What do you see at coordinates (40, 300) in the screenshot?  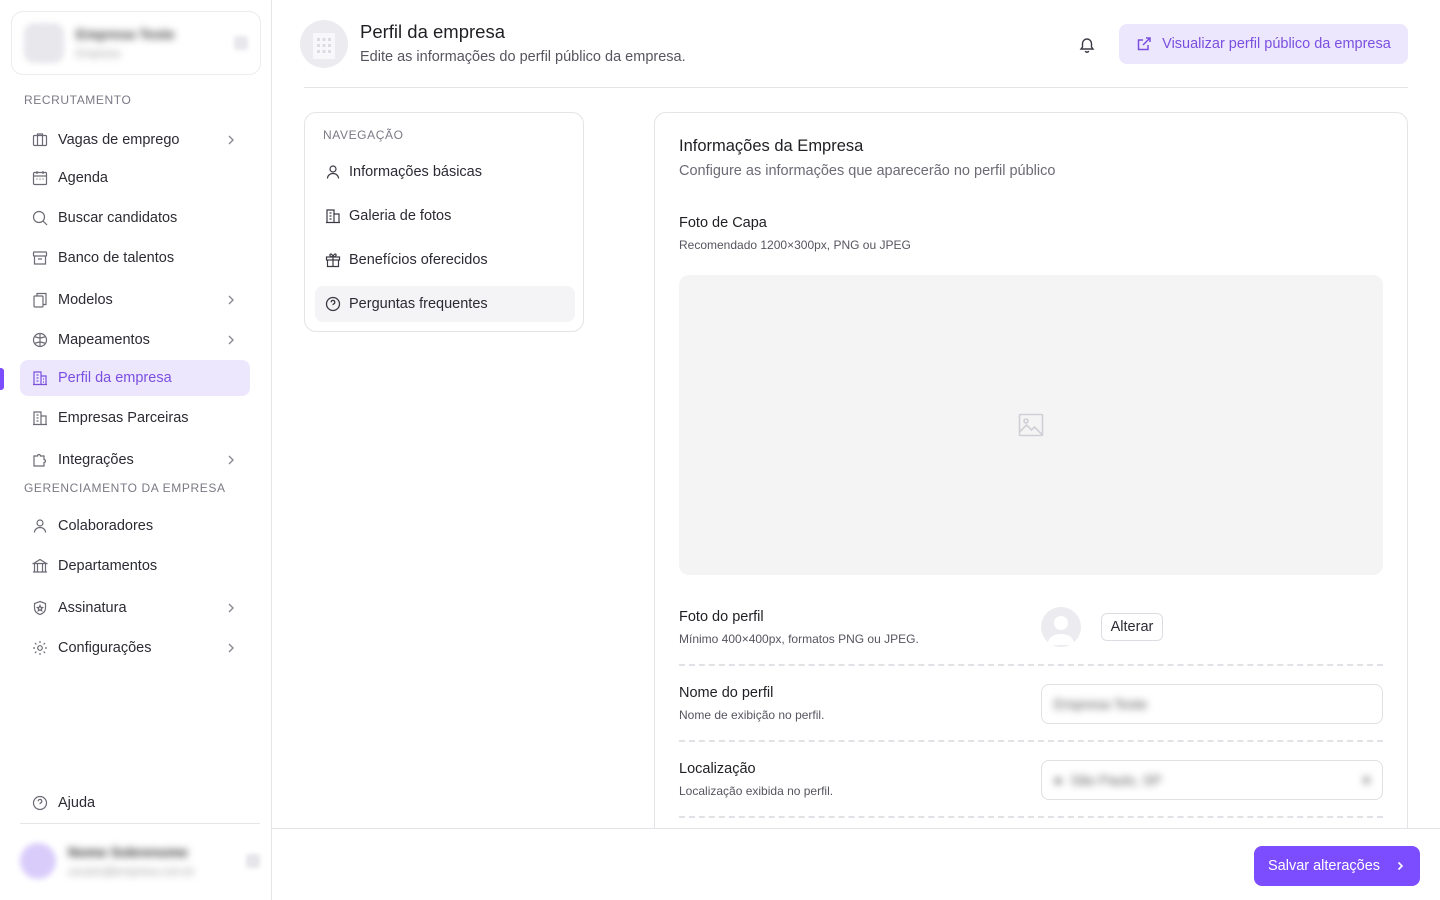 I see `copy-icon` at bounding box center [40, 300].